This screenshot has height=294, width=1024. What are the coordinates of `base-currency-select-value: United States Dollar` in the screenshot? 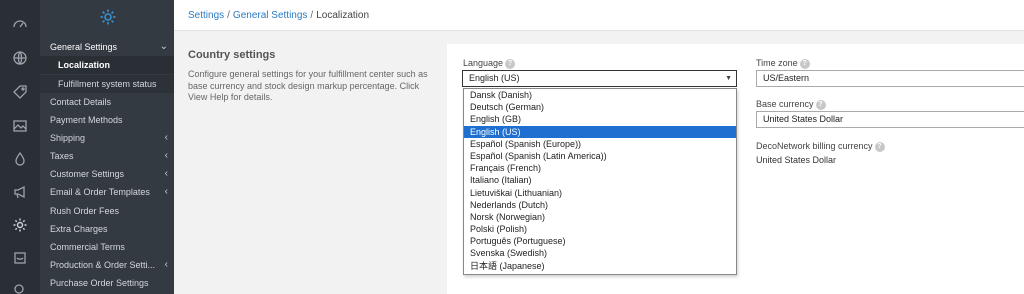 It's located at (803, 119).